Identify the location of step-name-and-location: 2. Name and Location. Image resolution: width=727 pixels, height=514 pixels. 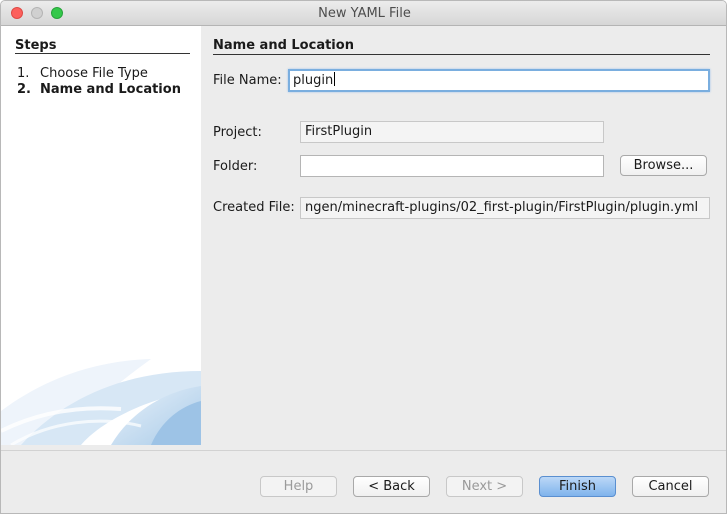
(99, 89).